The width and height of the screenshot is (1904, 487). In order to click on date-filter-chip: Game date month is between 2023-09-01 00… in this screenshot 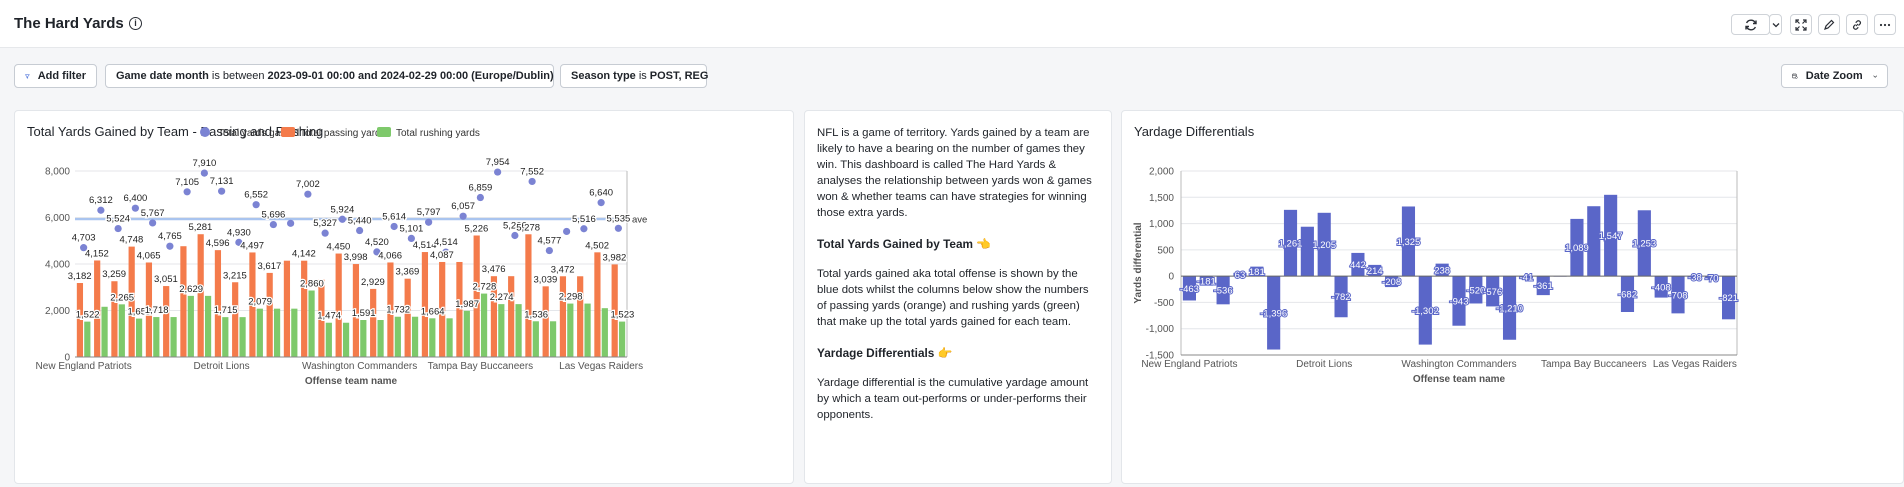, I will do `click(329, 76)`.